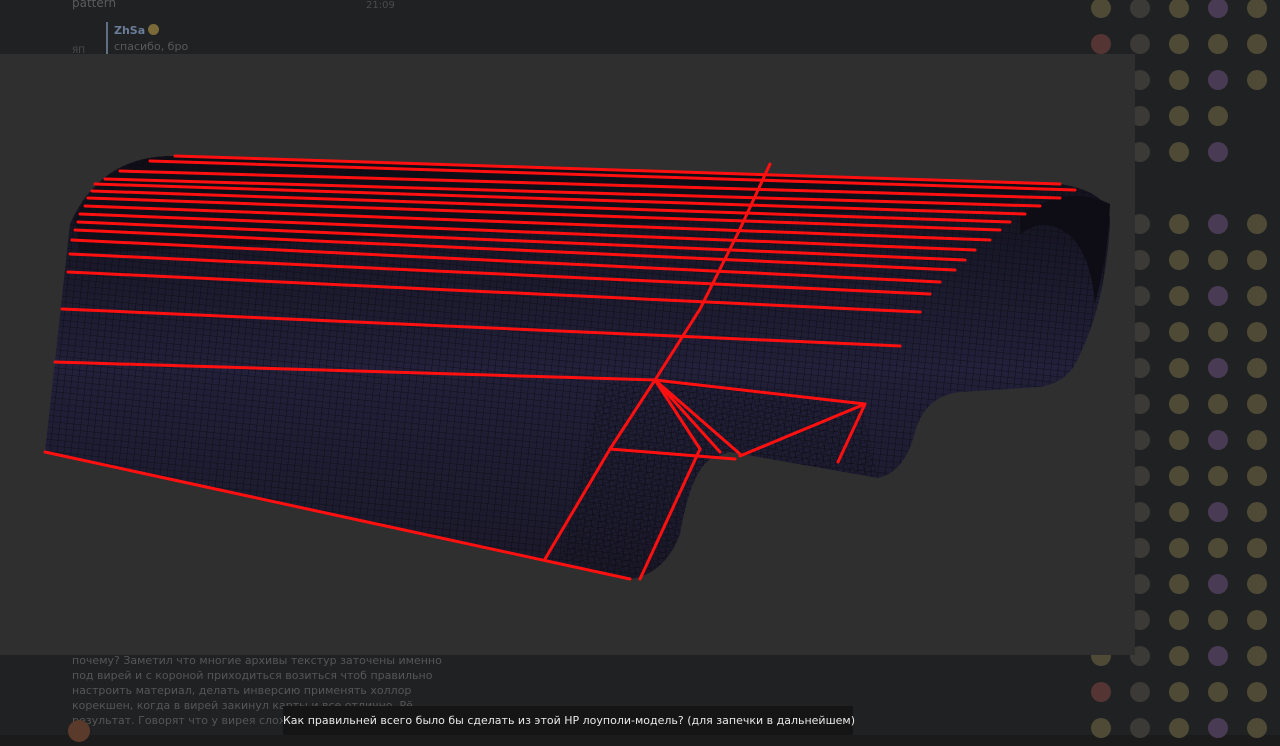 Image resolution: width=1280 pixels, height=746 pixels. I want to click on reply-author-name: ZhSa, so click(130, 30).